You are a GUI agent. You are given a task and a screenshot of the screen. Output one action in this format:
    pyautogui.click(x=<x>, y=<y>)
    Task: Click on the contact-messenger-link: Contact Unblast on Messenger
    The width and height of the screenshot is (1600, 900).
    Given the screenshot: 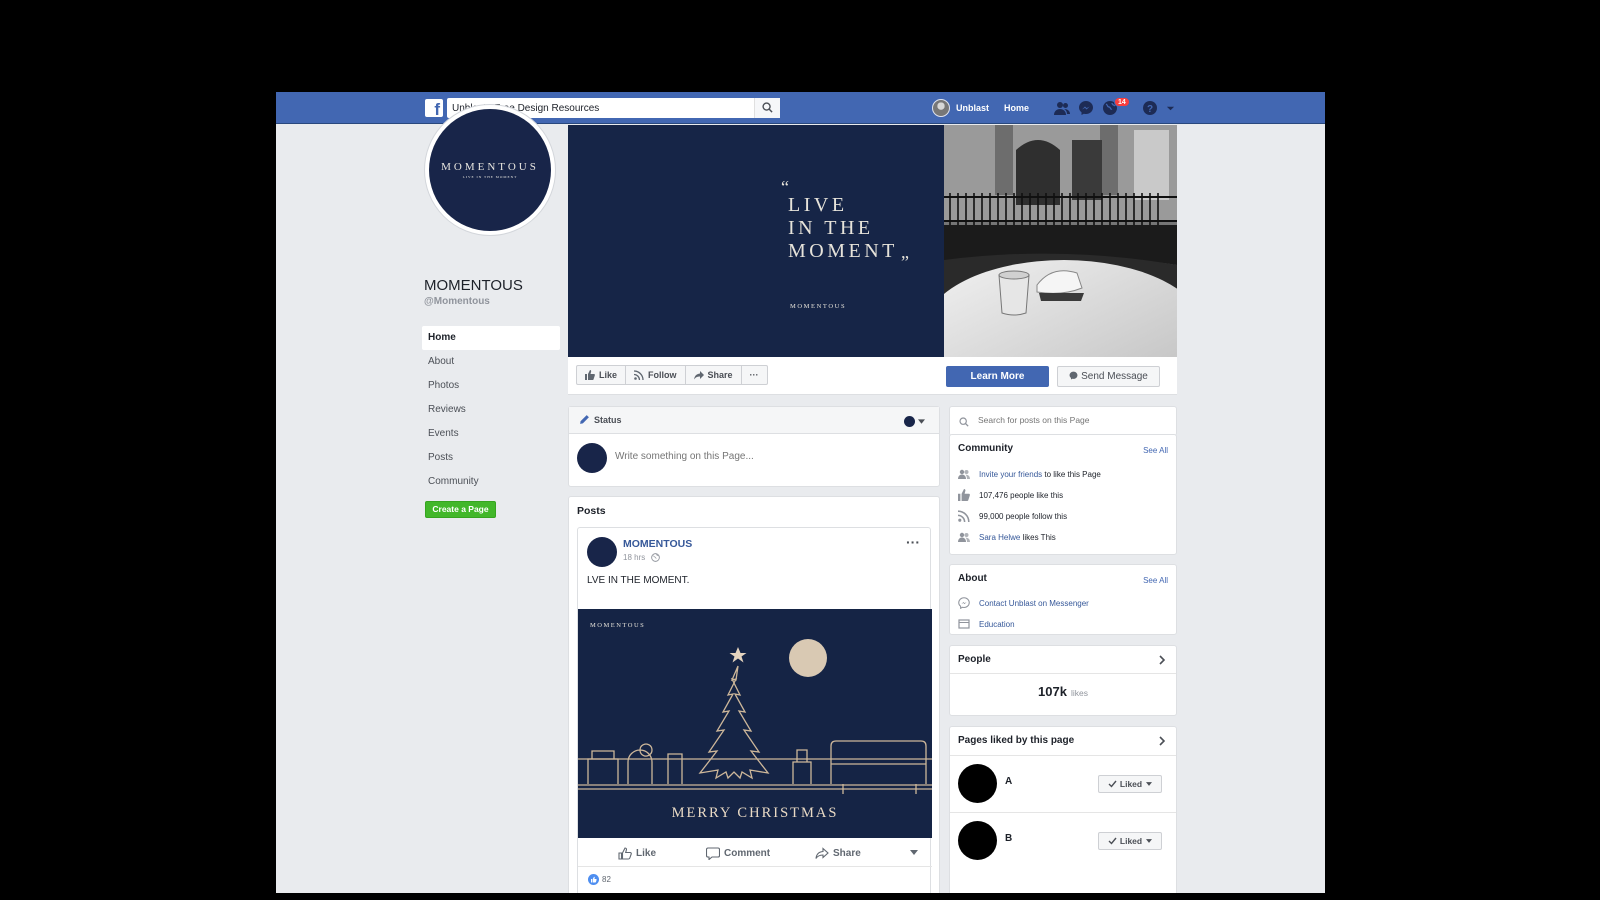 What is the action you would take?
    pyautogui.click(x=1034, y=603)
    